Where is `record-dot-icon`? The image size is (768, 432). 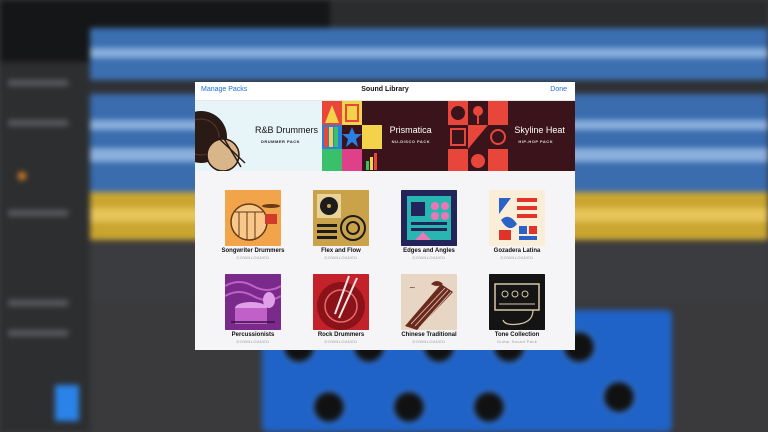 record-dot-icon is located at coordinates (22, 176).